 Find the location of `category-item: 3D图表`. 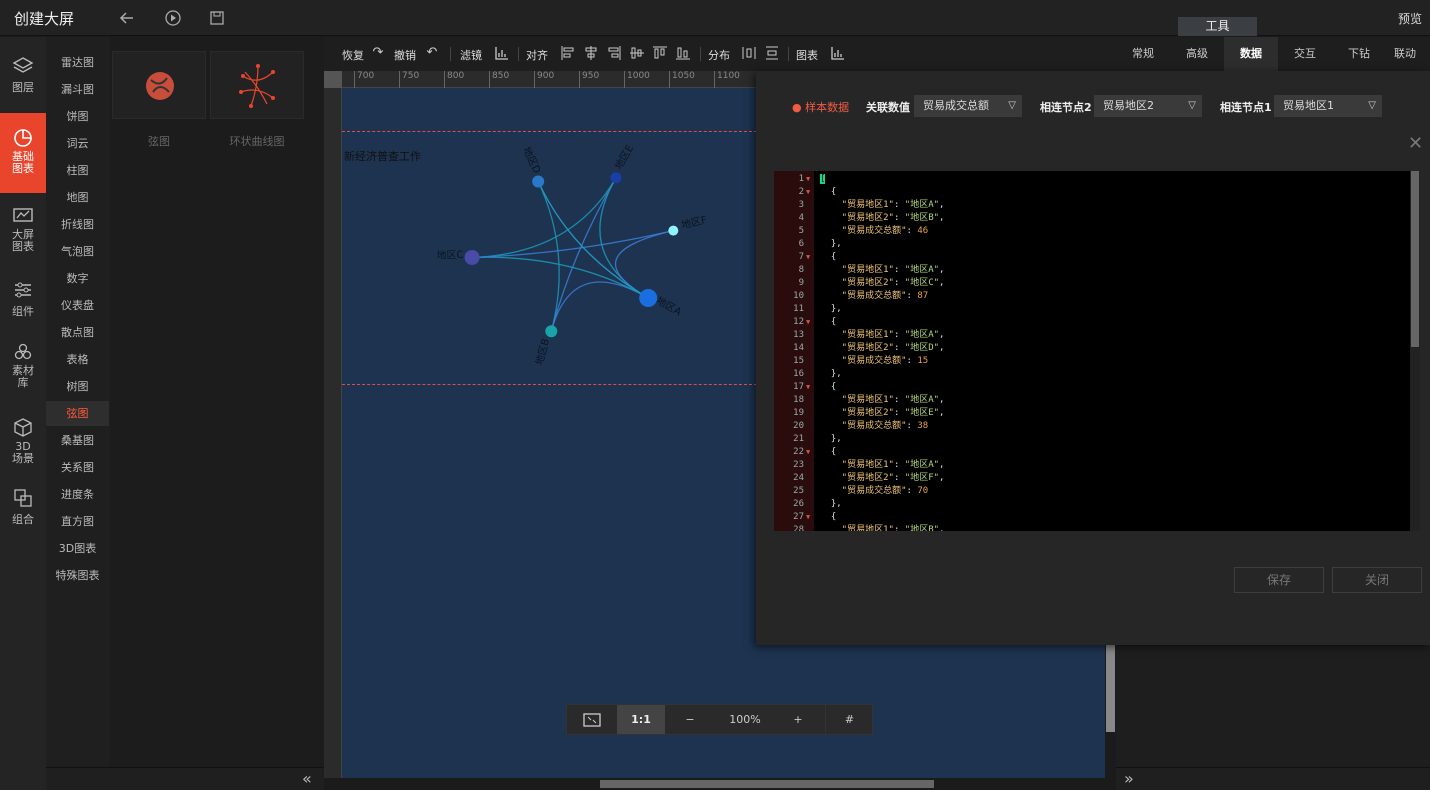

category-item: 3D图表 is located at coordinates (77, 548).